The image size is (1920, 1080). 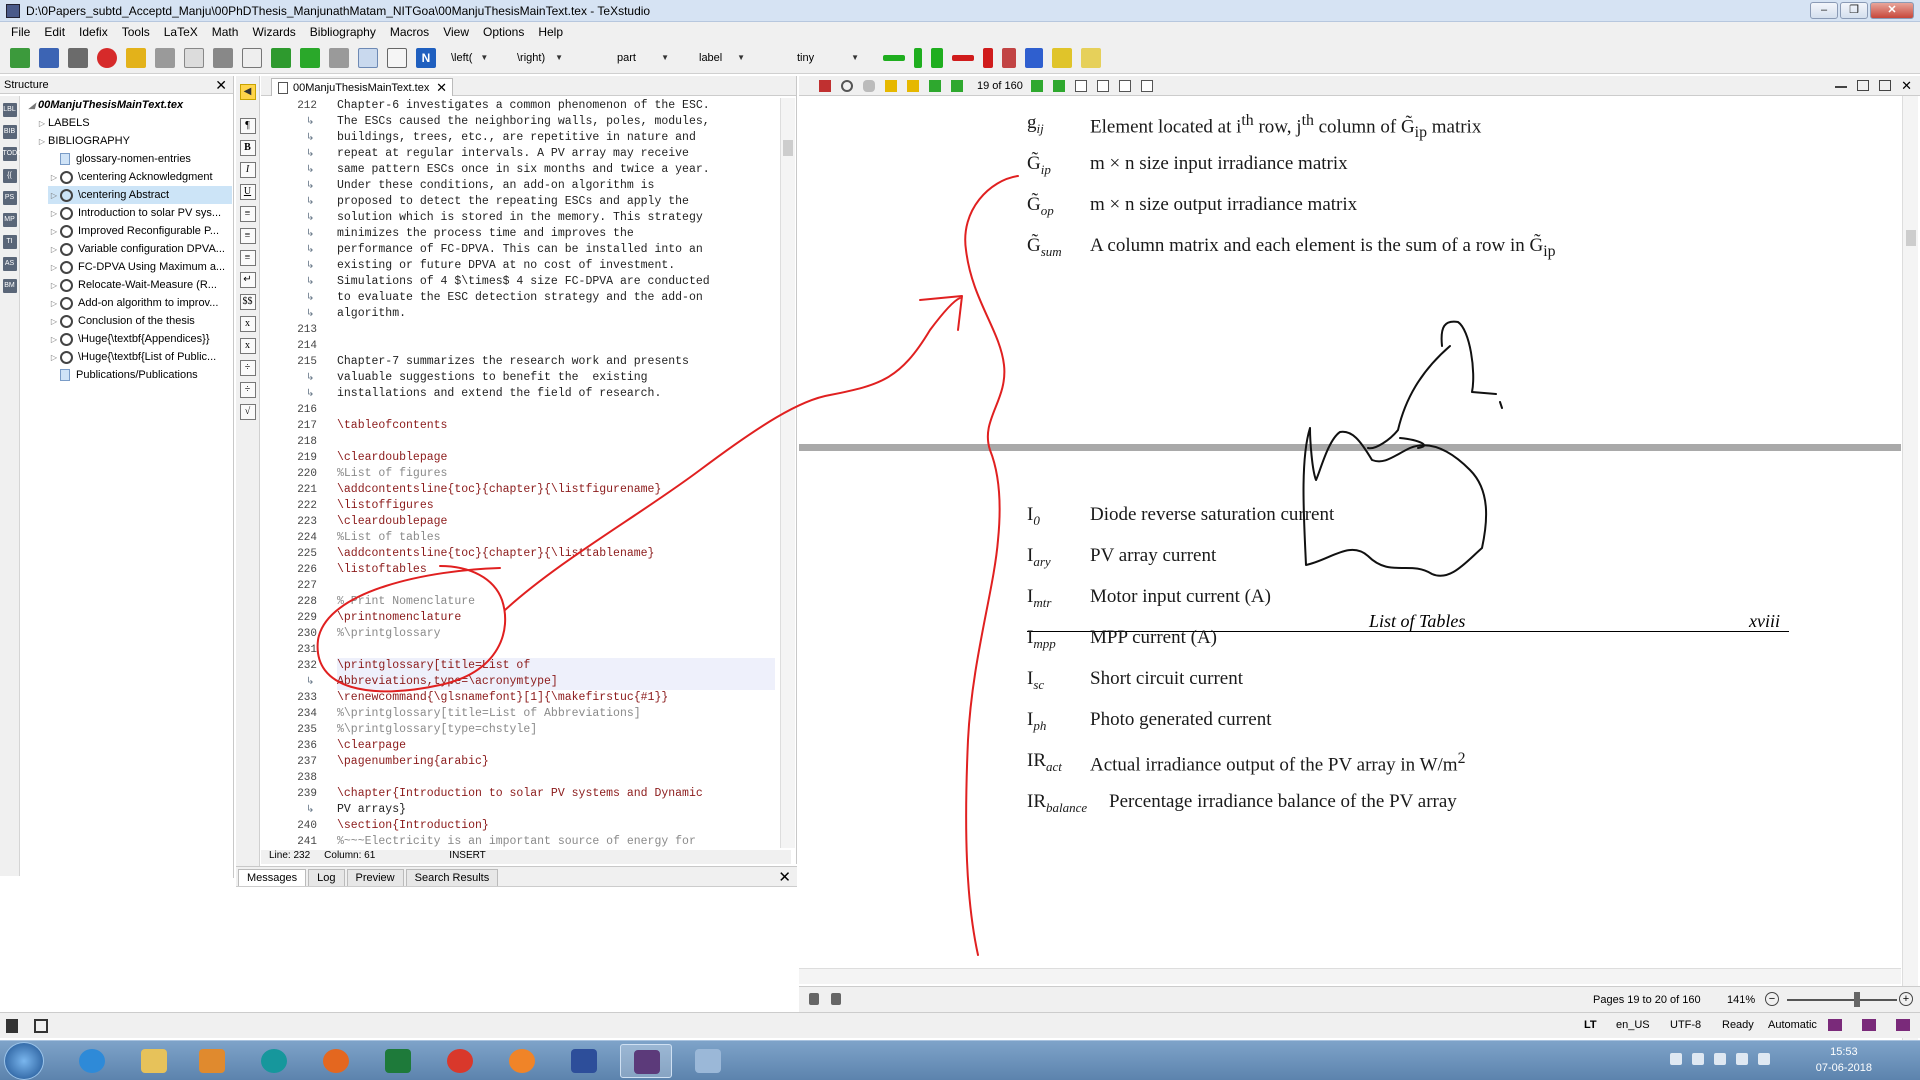 I want to click on menu-math: Math, so click(x=225, y=32).